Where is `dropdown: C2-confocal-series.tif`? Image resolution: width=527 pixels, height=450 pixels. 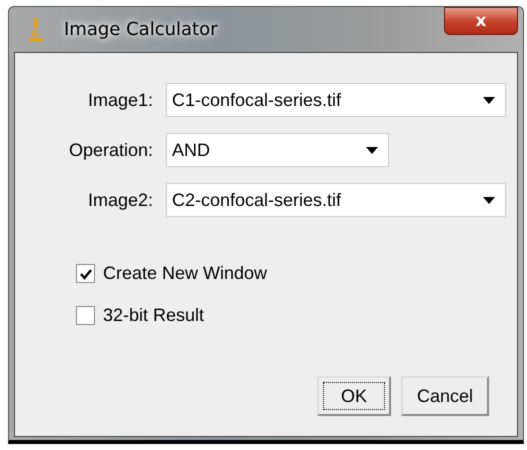 dropdown: C2-confocal-series.tif is located at coordinates (336, 200).